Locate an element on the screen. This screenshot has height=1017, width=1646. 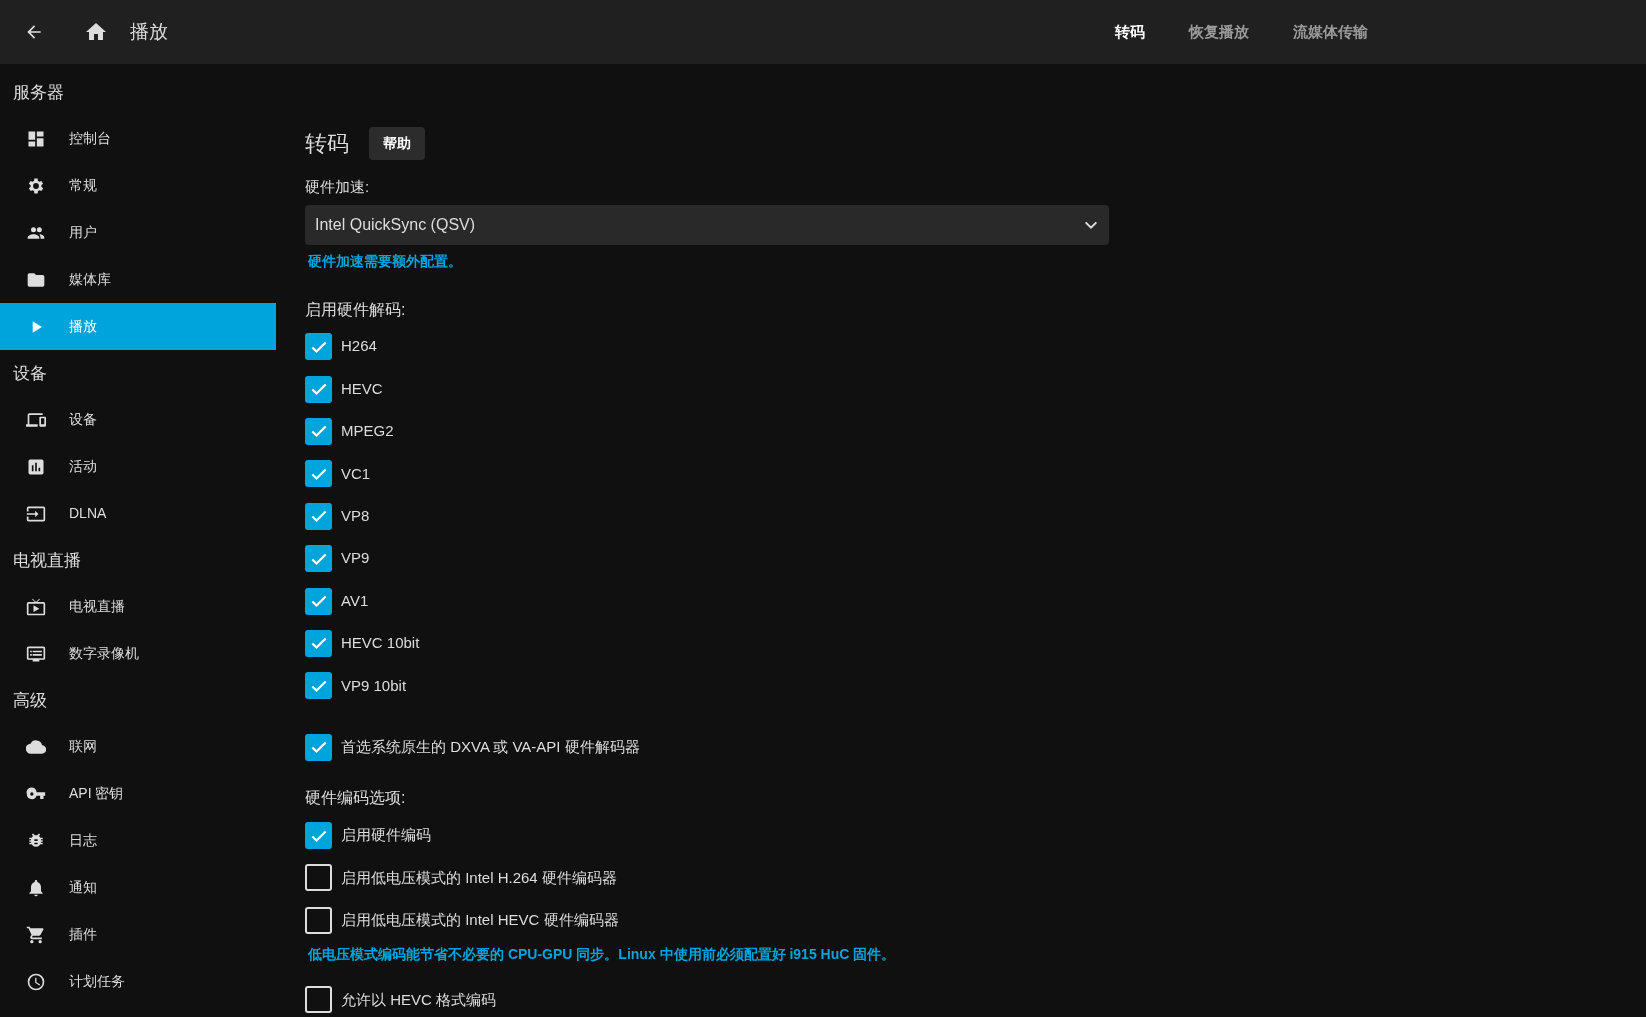
sidebar-item: 媒体库 is located at coordinates (138, 279).